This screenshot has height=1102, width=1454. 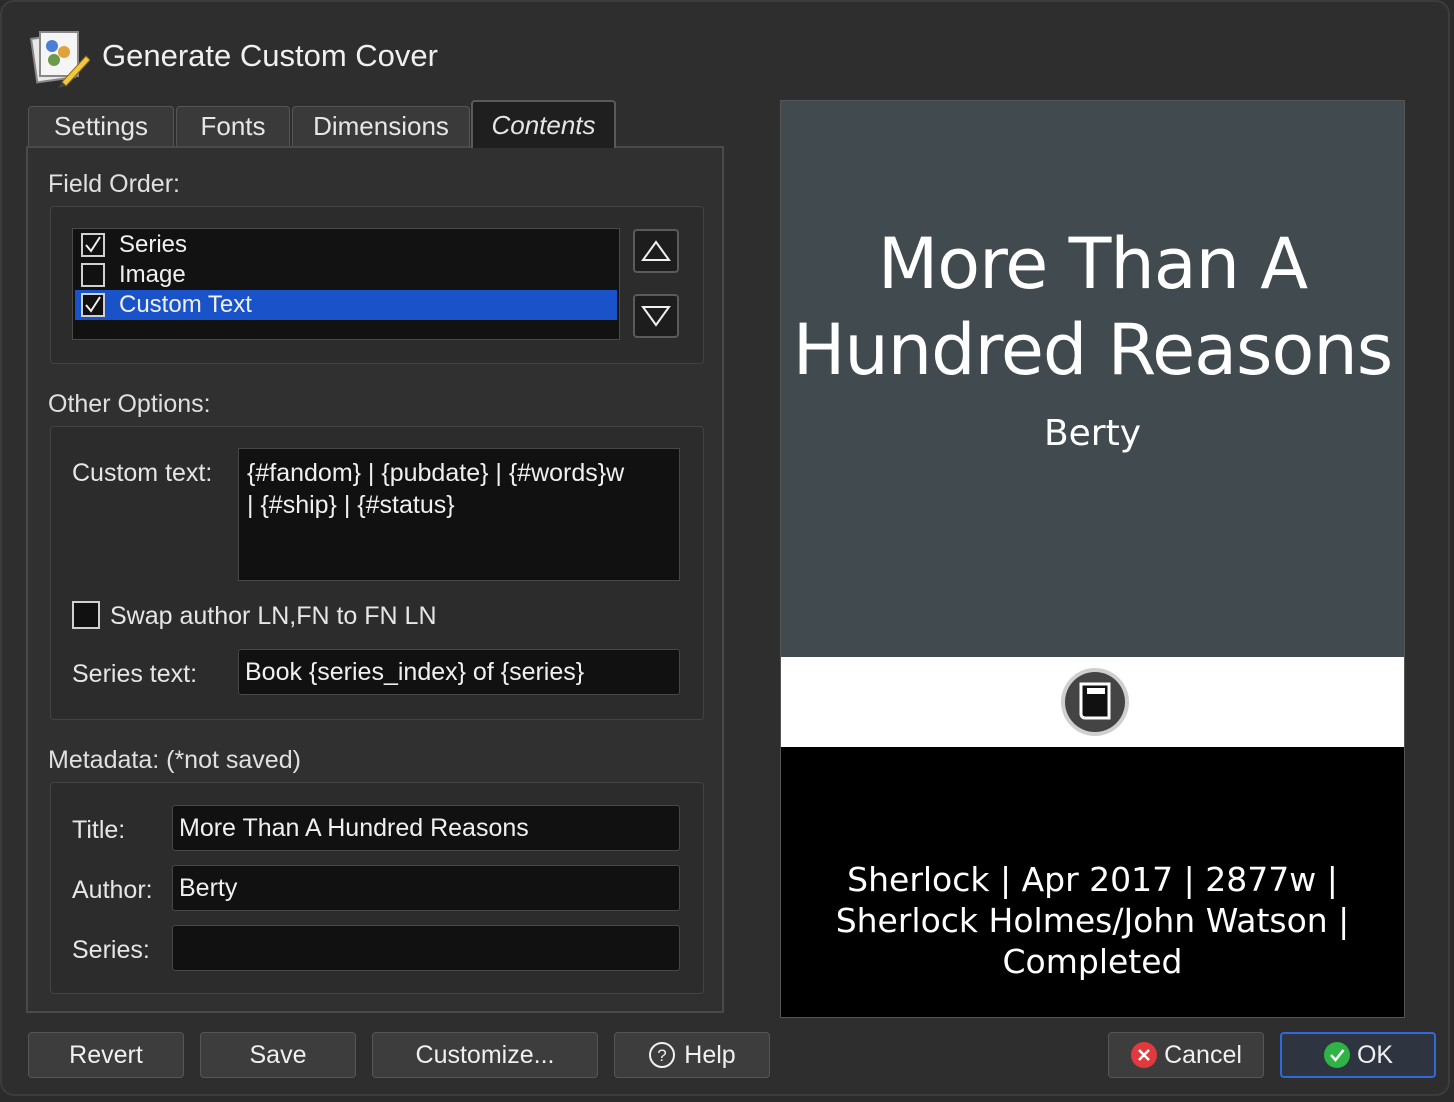 I want to click on ok-button-label: OK, so click(x=1375, y=1054).